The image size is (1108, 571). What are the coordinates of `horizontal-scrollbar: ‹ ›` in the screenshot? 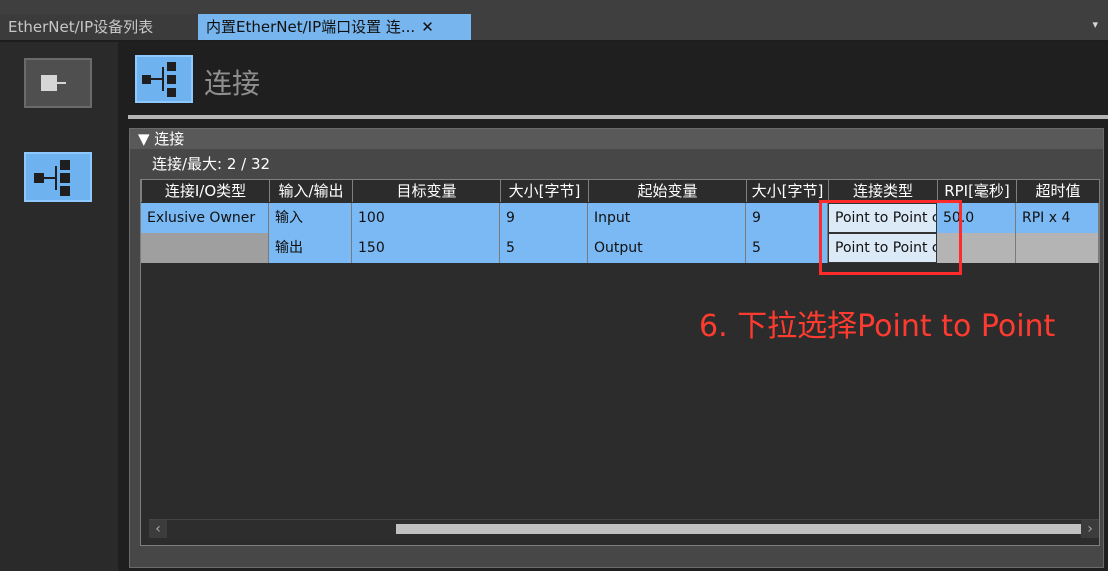 It's located at (624, 528).